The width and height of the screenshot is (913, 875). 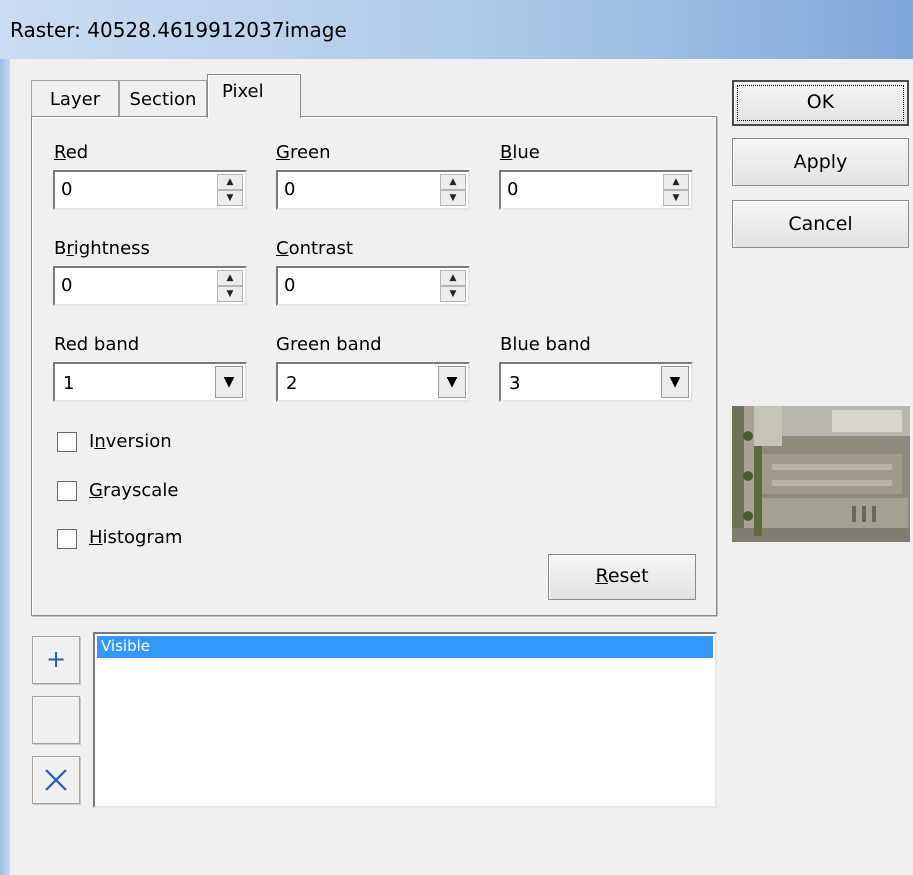 I want to click on tab-pixel: Pixel, so click(x=254, y=96).